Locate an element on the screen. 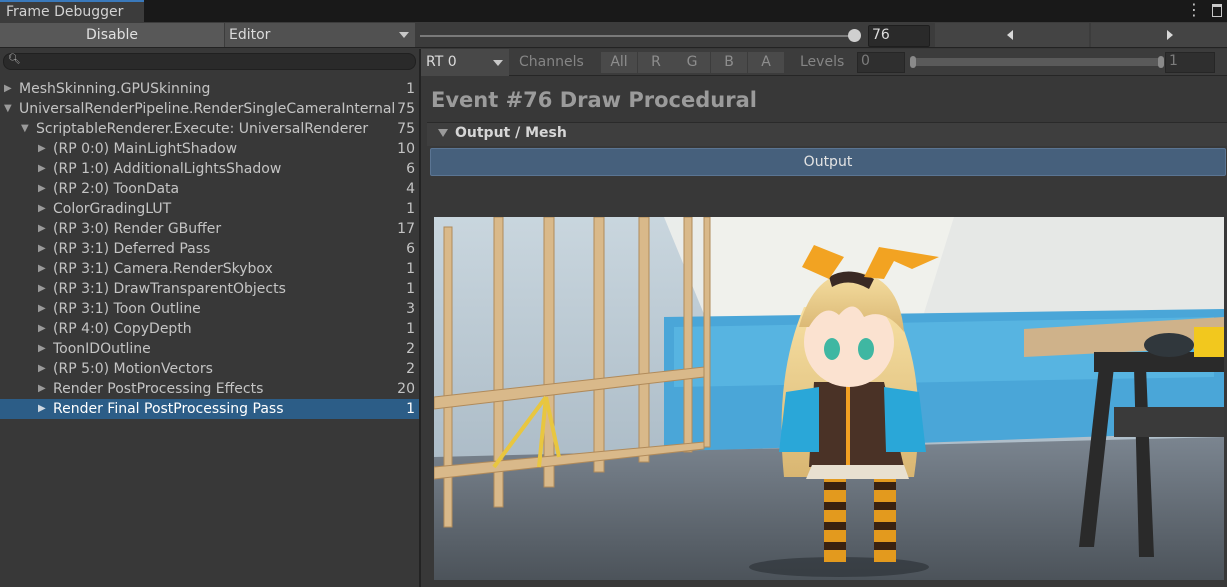 The image size is (1227, 587). tree-row-label: (RP 0:0) MainLightShadow is located at coordinates (145, 149).